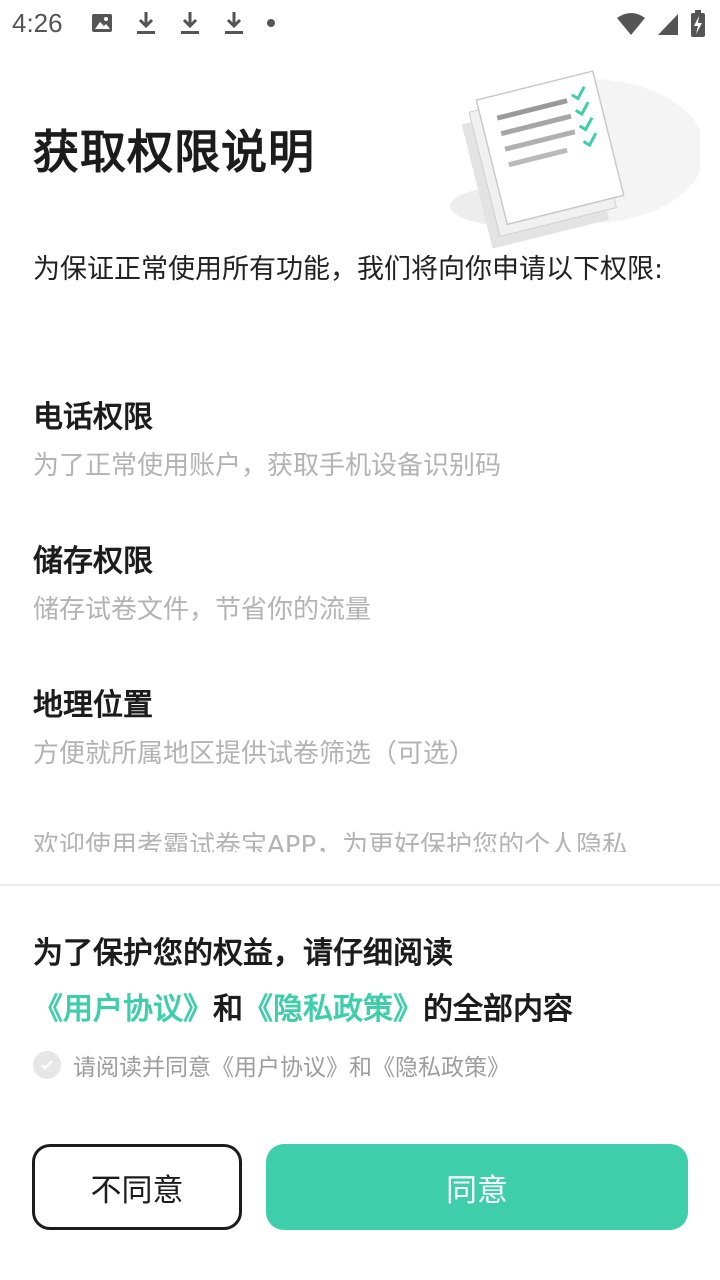 The width and height of the screenshot is (720, 1280). What do you see at coordinates (358, 730) in the screenshot?
I see `permission-item-location: 地理位置 方便就所属地区提供试卷筛选（可选）` at bounding box center [358, 730].